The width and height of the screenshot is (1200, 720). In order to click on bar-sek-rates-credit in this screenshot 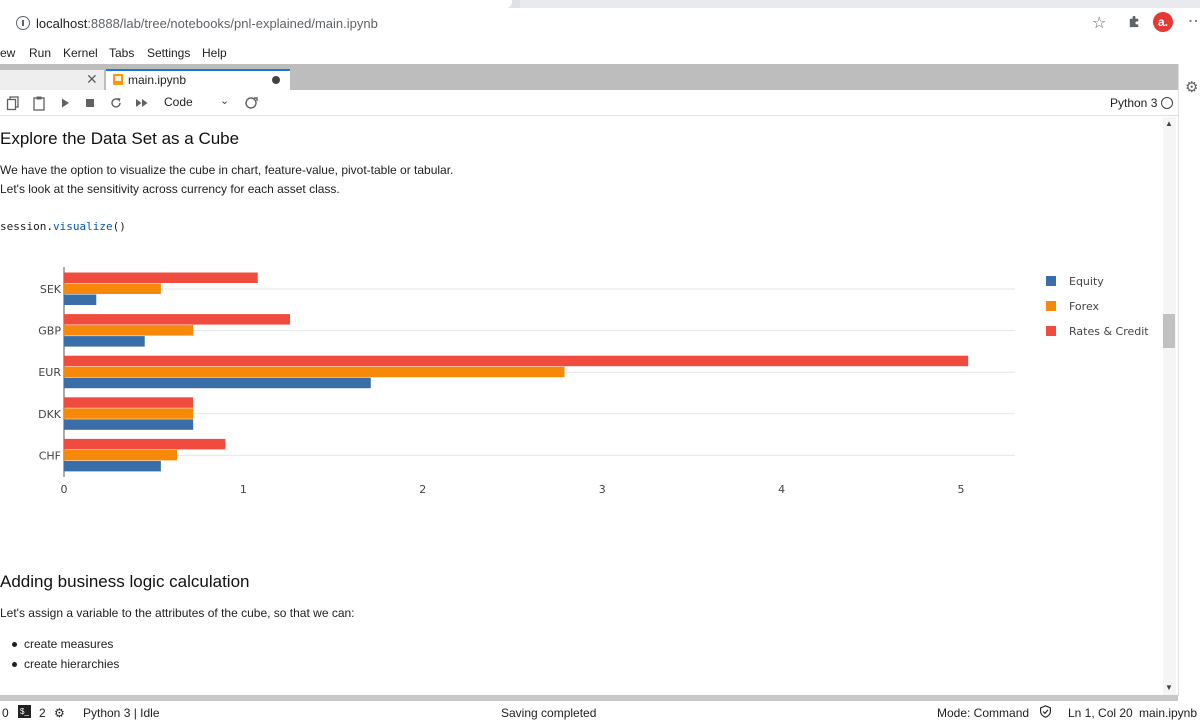, I will do `click(161, 278)`.